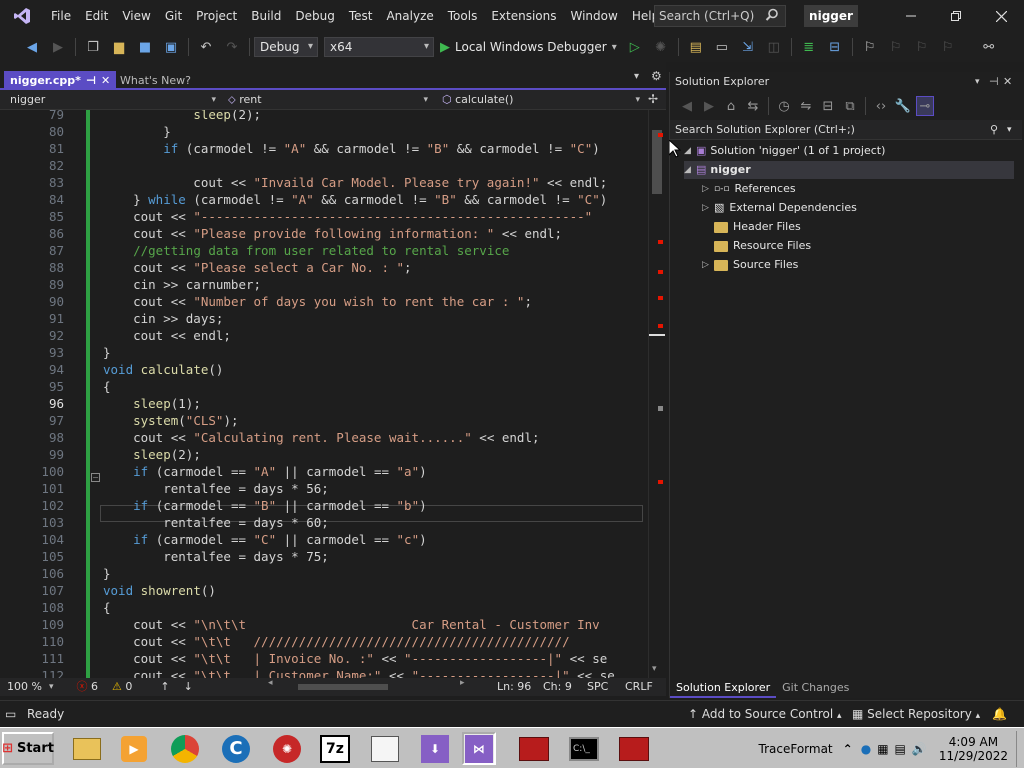 Image resolution: width=1024 pixels, height=768 pixels. What do you see at coordinates (61, 16) in the screenshot?
I see `menu-file: File` at bounding box center [61, 16].